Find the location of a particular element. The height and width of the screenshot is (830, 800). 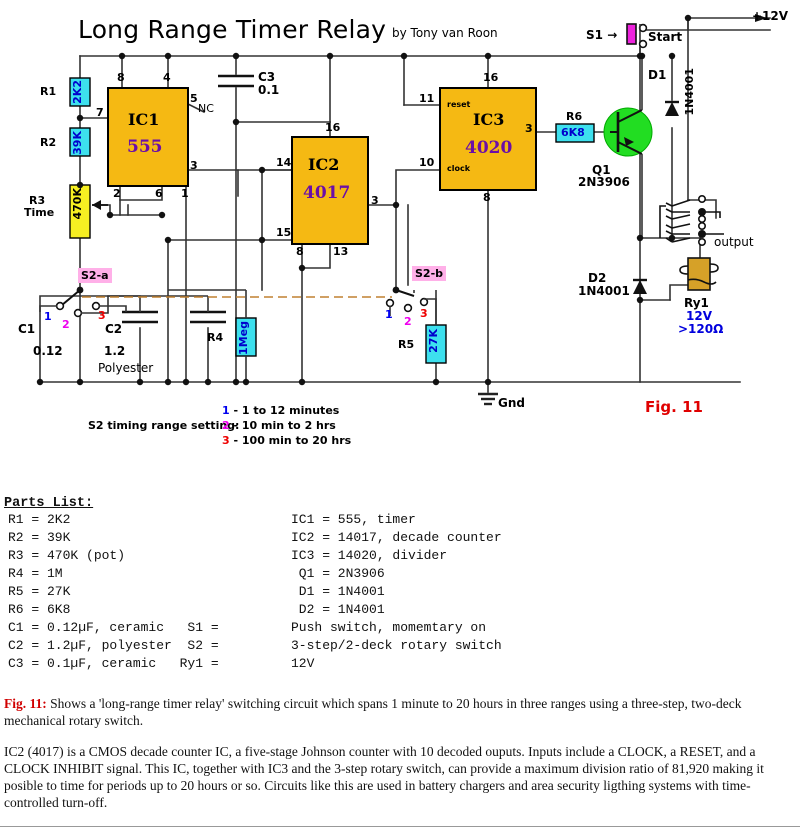

s1-ref-label: S1 → is located at coordinates (601, 35).